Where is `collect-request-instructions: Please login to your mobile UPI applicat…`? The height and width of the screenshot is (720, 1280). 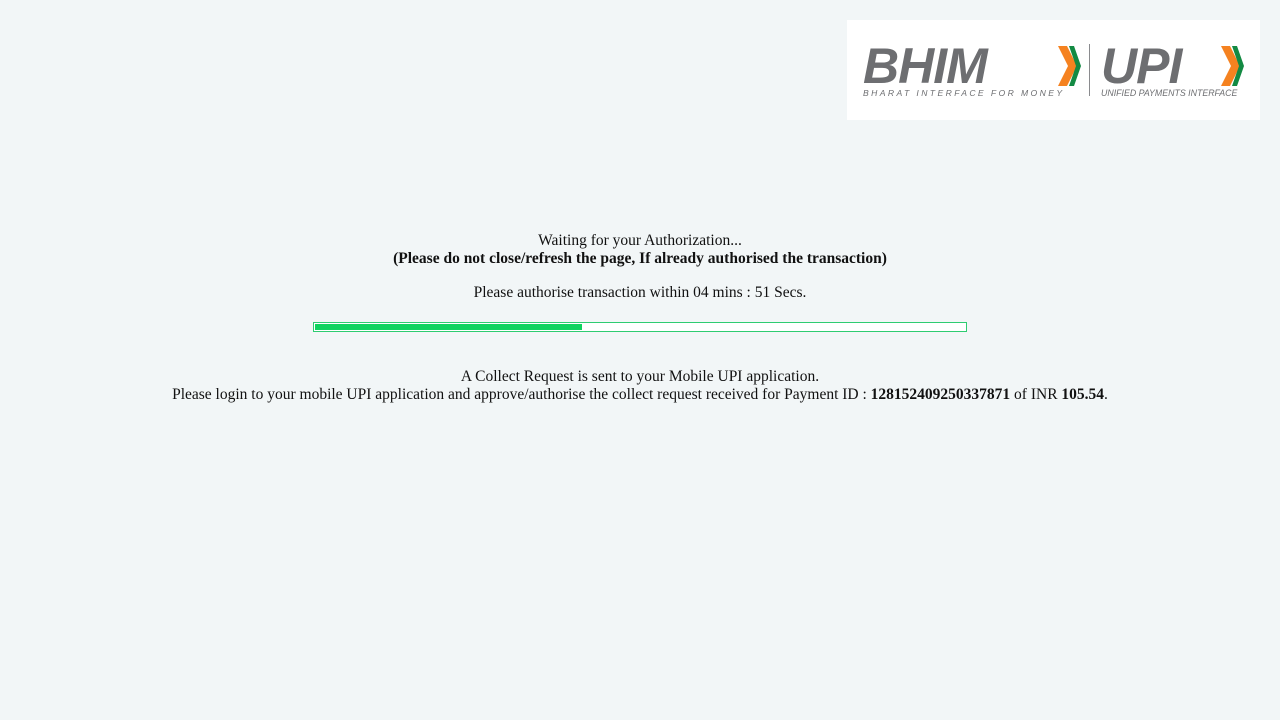 collect-request-instructions: Please login to your mobile UPI applicat… is located at coordinates (640, 395).